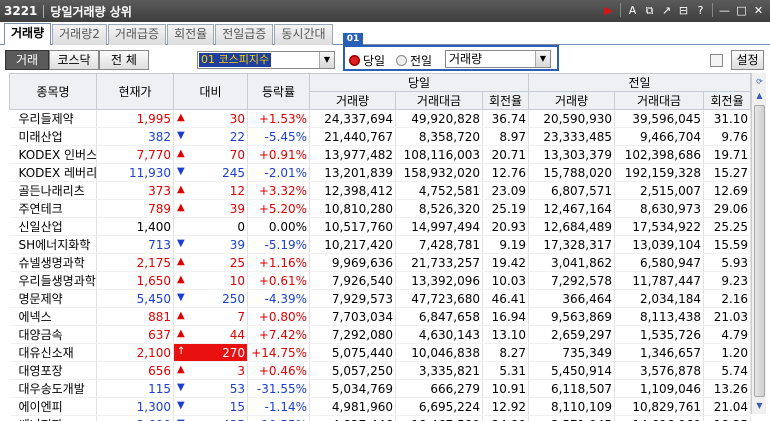 The width and height of the screenshot is (770, 421). I want to click on link-icon: ↗, so click(666, 10).